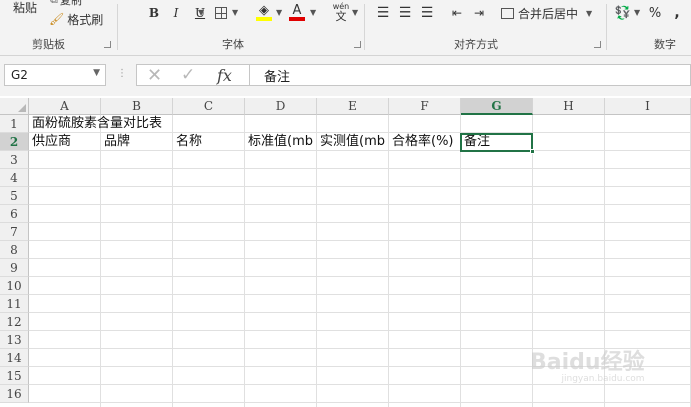 This screenshot has width=691, height=407. What do you see at coordinates (14, 250) in the screenshot?
I see `row-header-8: 8` at bounding box center [14, 250].